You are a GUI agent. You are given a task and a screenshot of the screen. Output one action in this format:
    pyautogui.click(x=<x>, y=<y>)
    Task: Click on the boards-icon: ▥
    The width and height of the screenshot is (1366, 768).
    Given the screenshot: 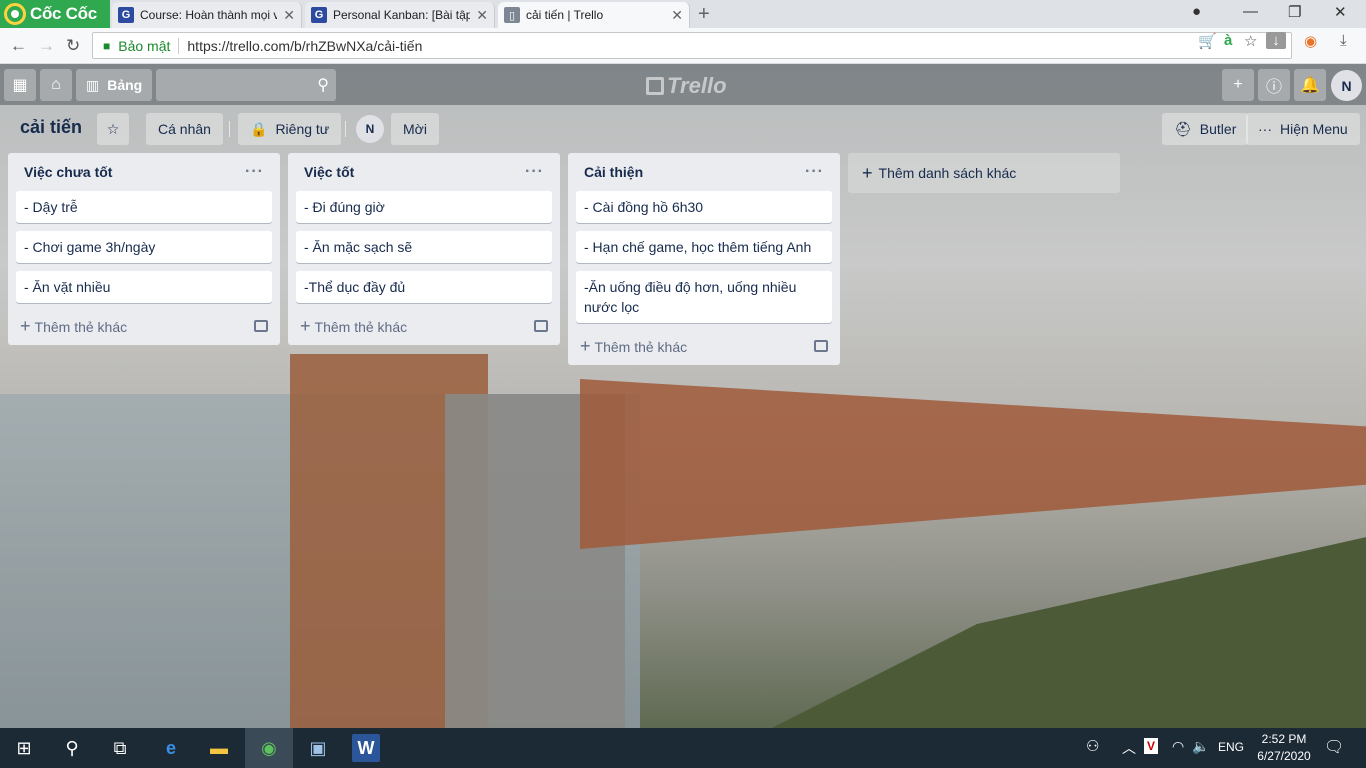 What is the action you would take?
    pyautogui.click(x=93, y=84)
    